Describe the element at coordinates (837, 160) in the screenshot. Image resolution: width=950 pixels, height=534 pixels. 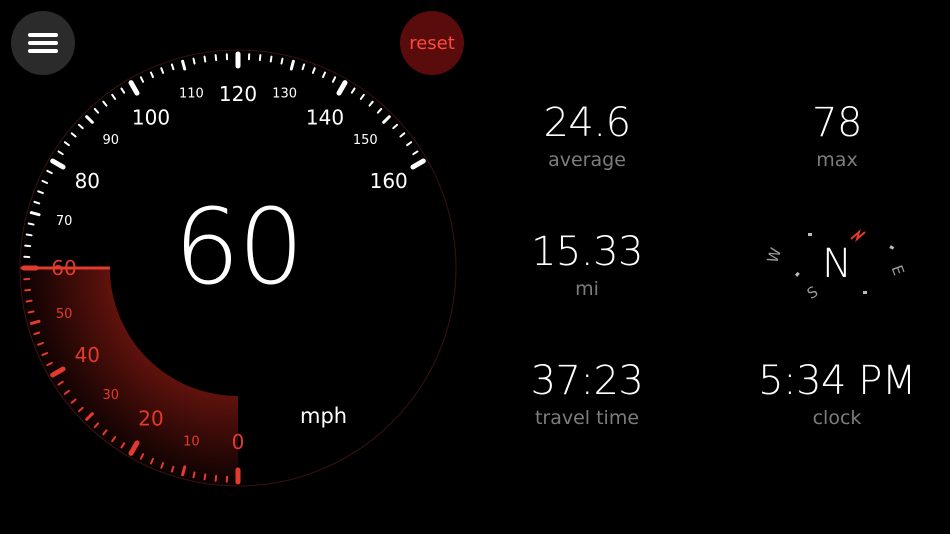
I see `max-speed-label: max` at that location.